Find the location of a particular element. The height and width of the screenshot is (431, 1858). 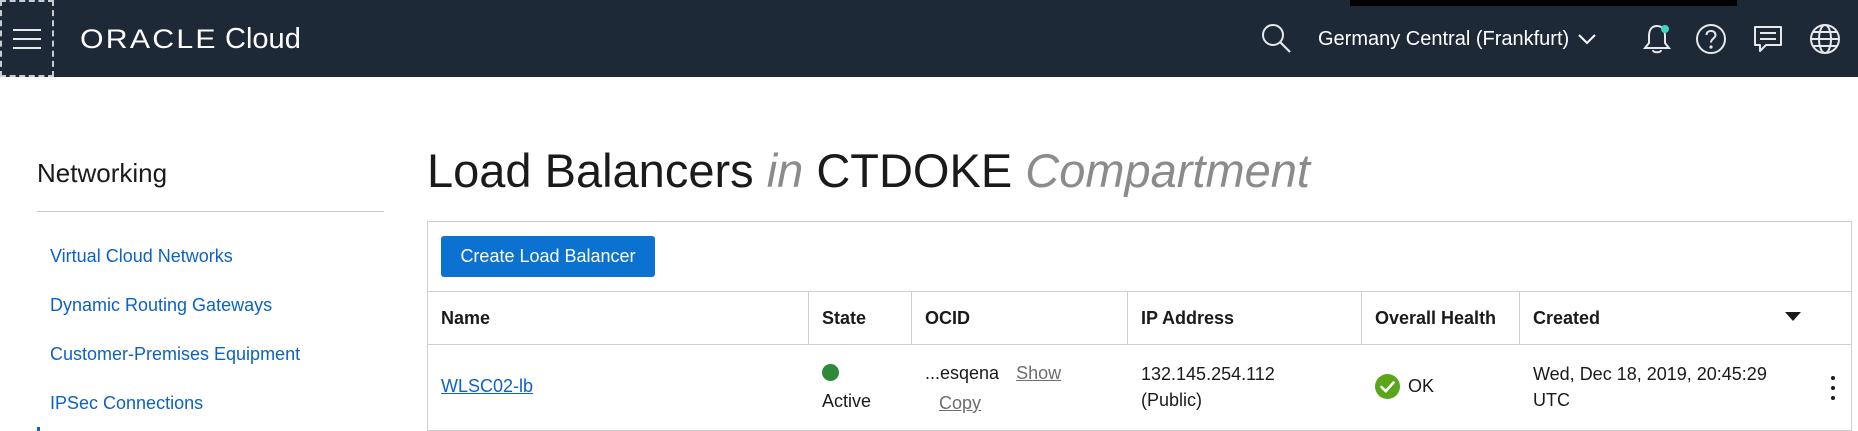

created-timezone: UTC is located at coordinates (1551, 400).